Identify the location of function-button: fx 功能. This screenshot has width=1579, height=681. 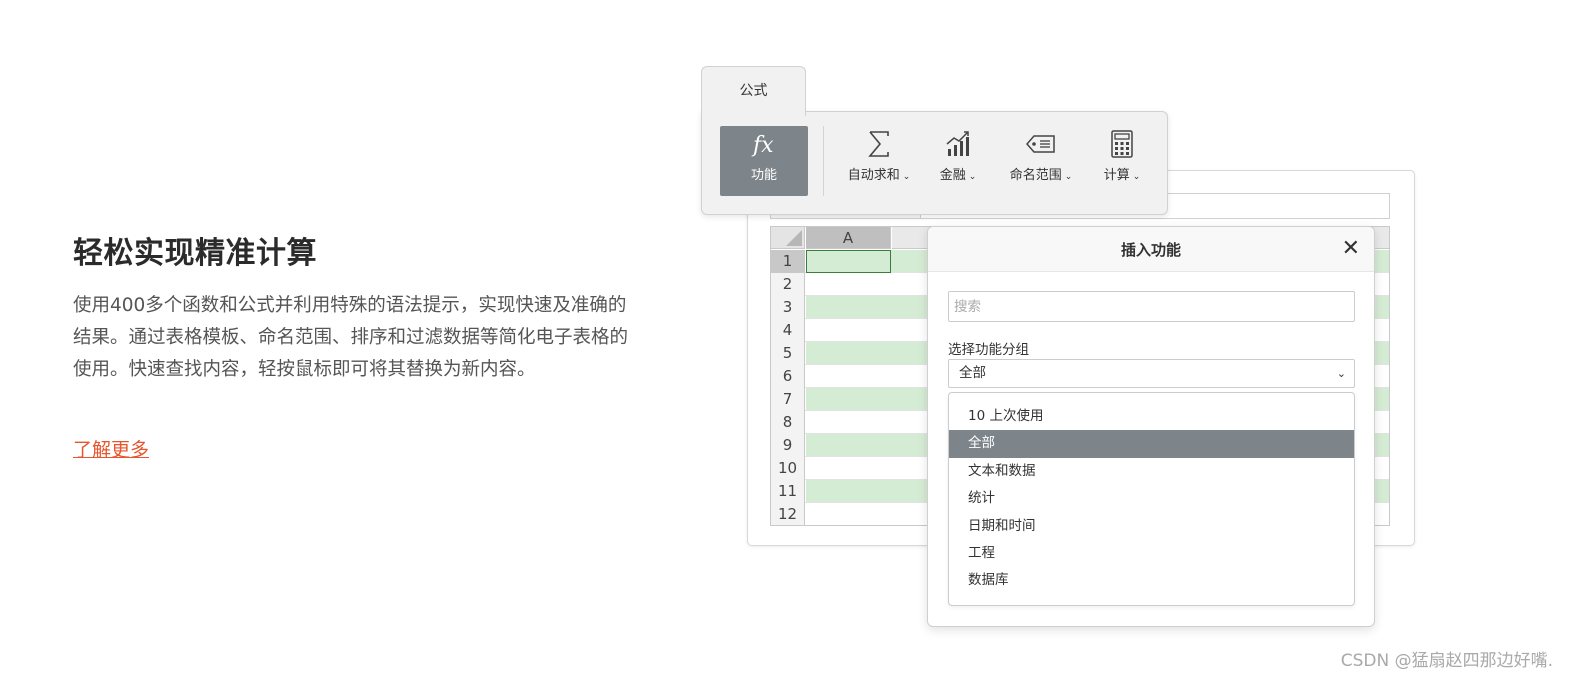
(764, 161).